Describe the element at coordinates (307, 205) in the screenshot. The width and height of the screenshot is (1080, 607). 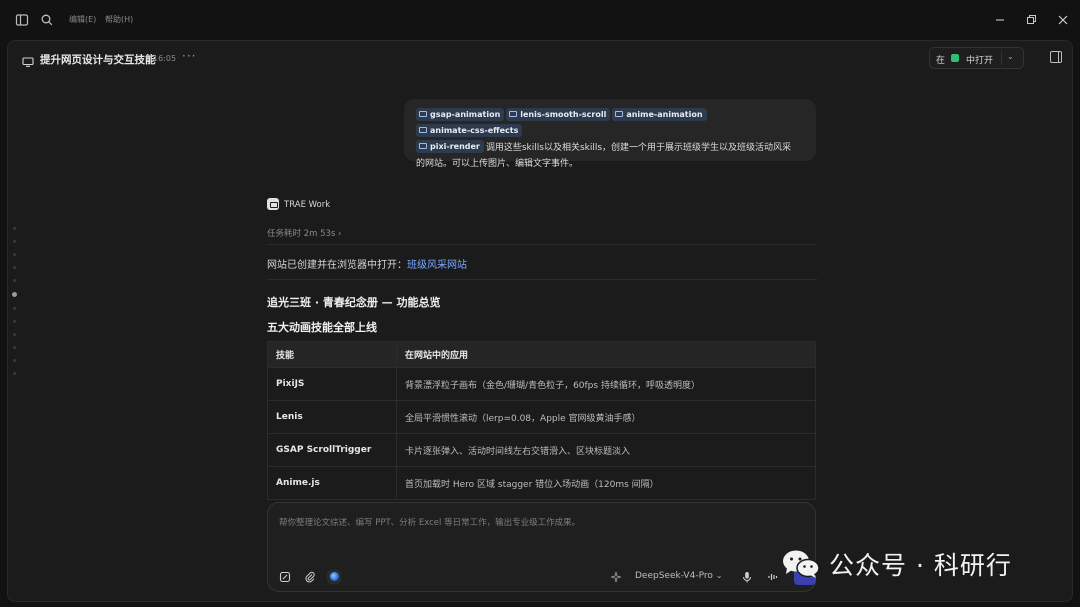
I see `assistant-name: TRAE Work` at that location.